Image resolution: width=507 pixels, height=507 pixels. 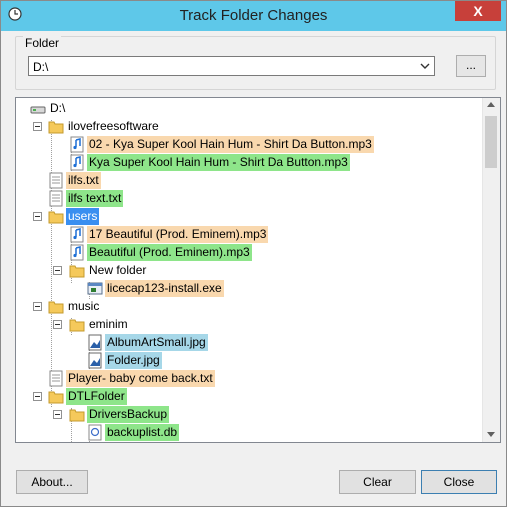 What do you see at coordinates (491, 270) in the screenshot?
I see `tree-vertical-scrollbar` at bounding box center [491, 270].